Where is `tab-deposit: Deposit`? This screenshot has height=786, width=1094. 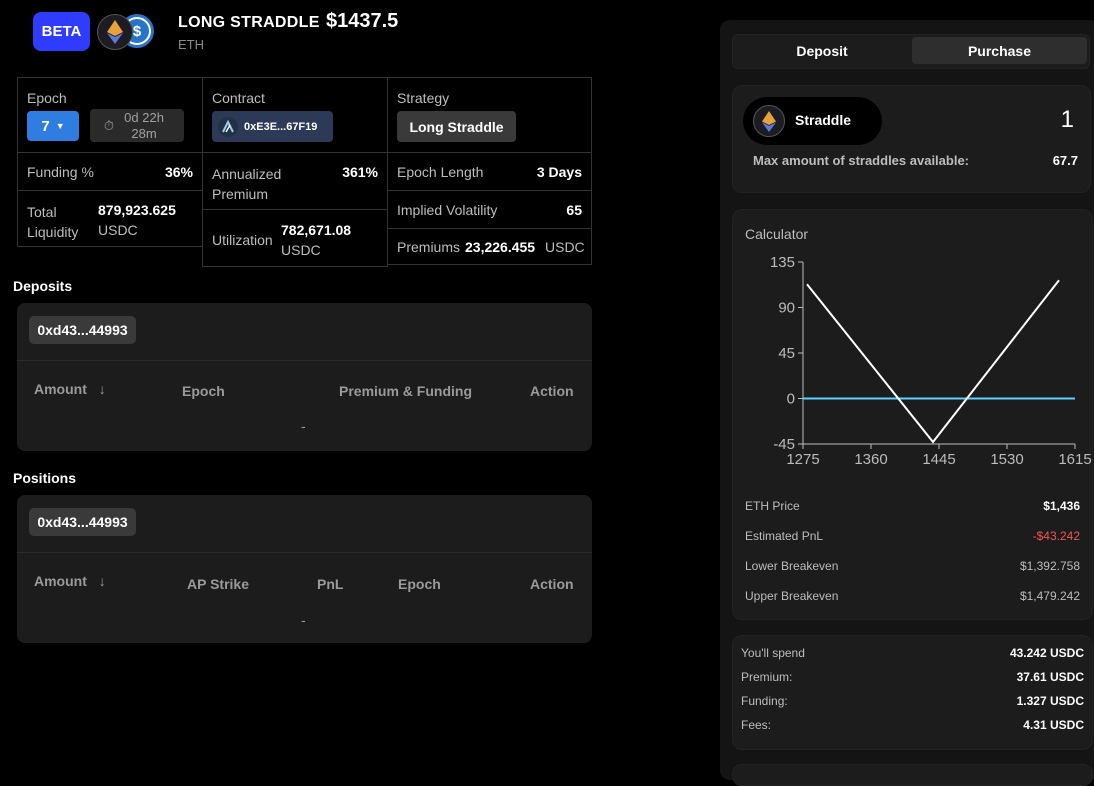
tab-deposit: Deposit is located at coordinates (822, 50).